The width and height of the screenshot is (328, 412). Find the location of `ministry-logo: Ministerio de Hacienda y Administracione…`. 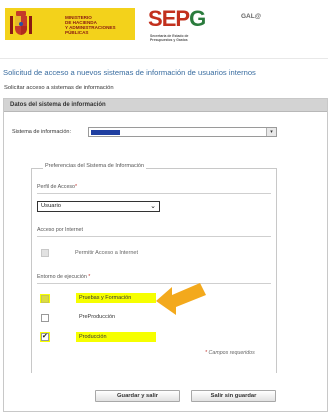

ministry-logo: Ministerio de Hacienda y Administracione… is located at coordinates (70, 24).